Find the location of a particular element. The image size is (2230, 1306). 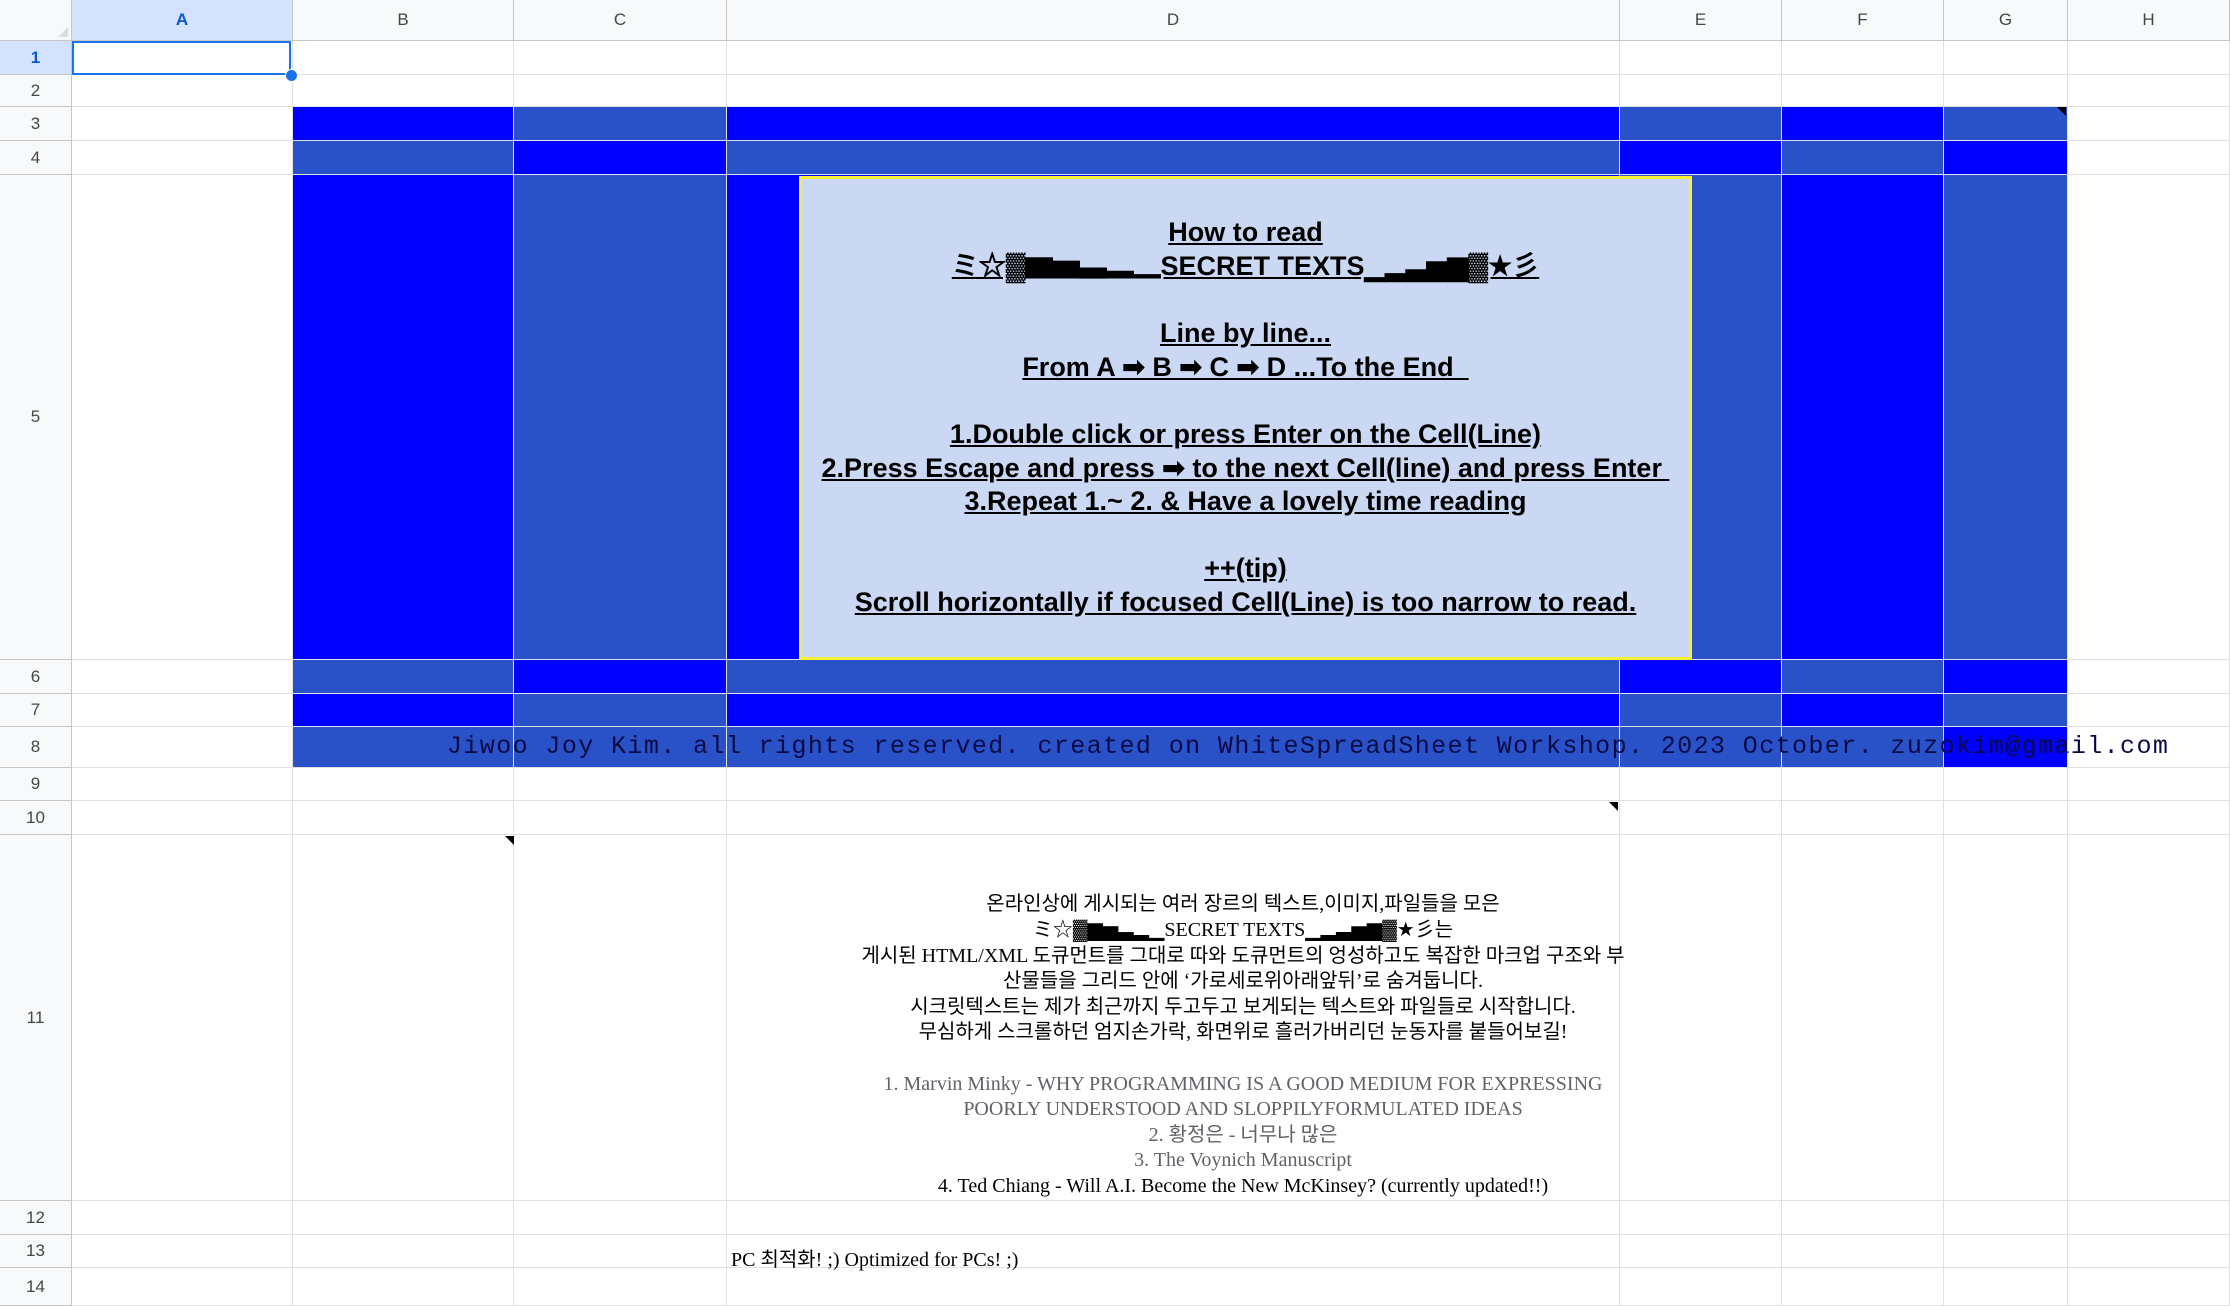

pc-optimized-note: PC 최적화! ;) Optimized for PCs! ;) is located at coordinates (874, 1257).